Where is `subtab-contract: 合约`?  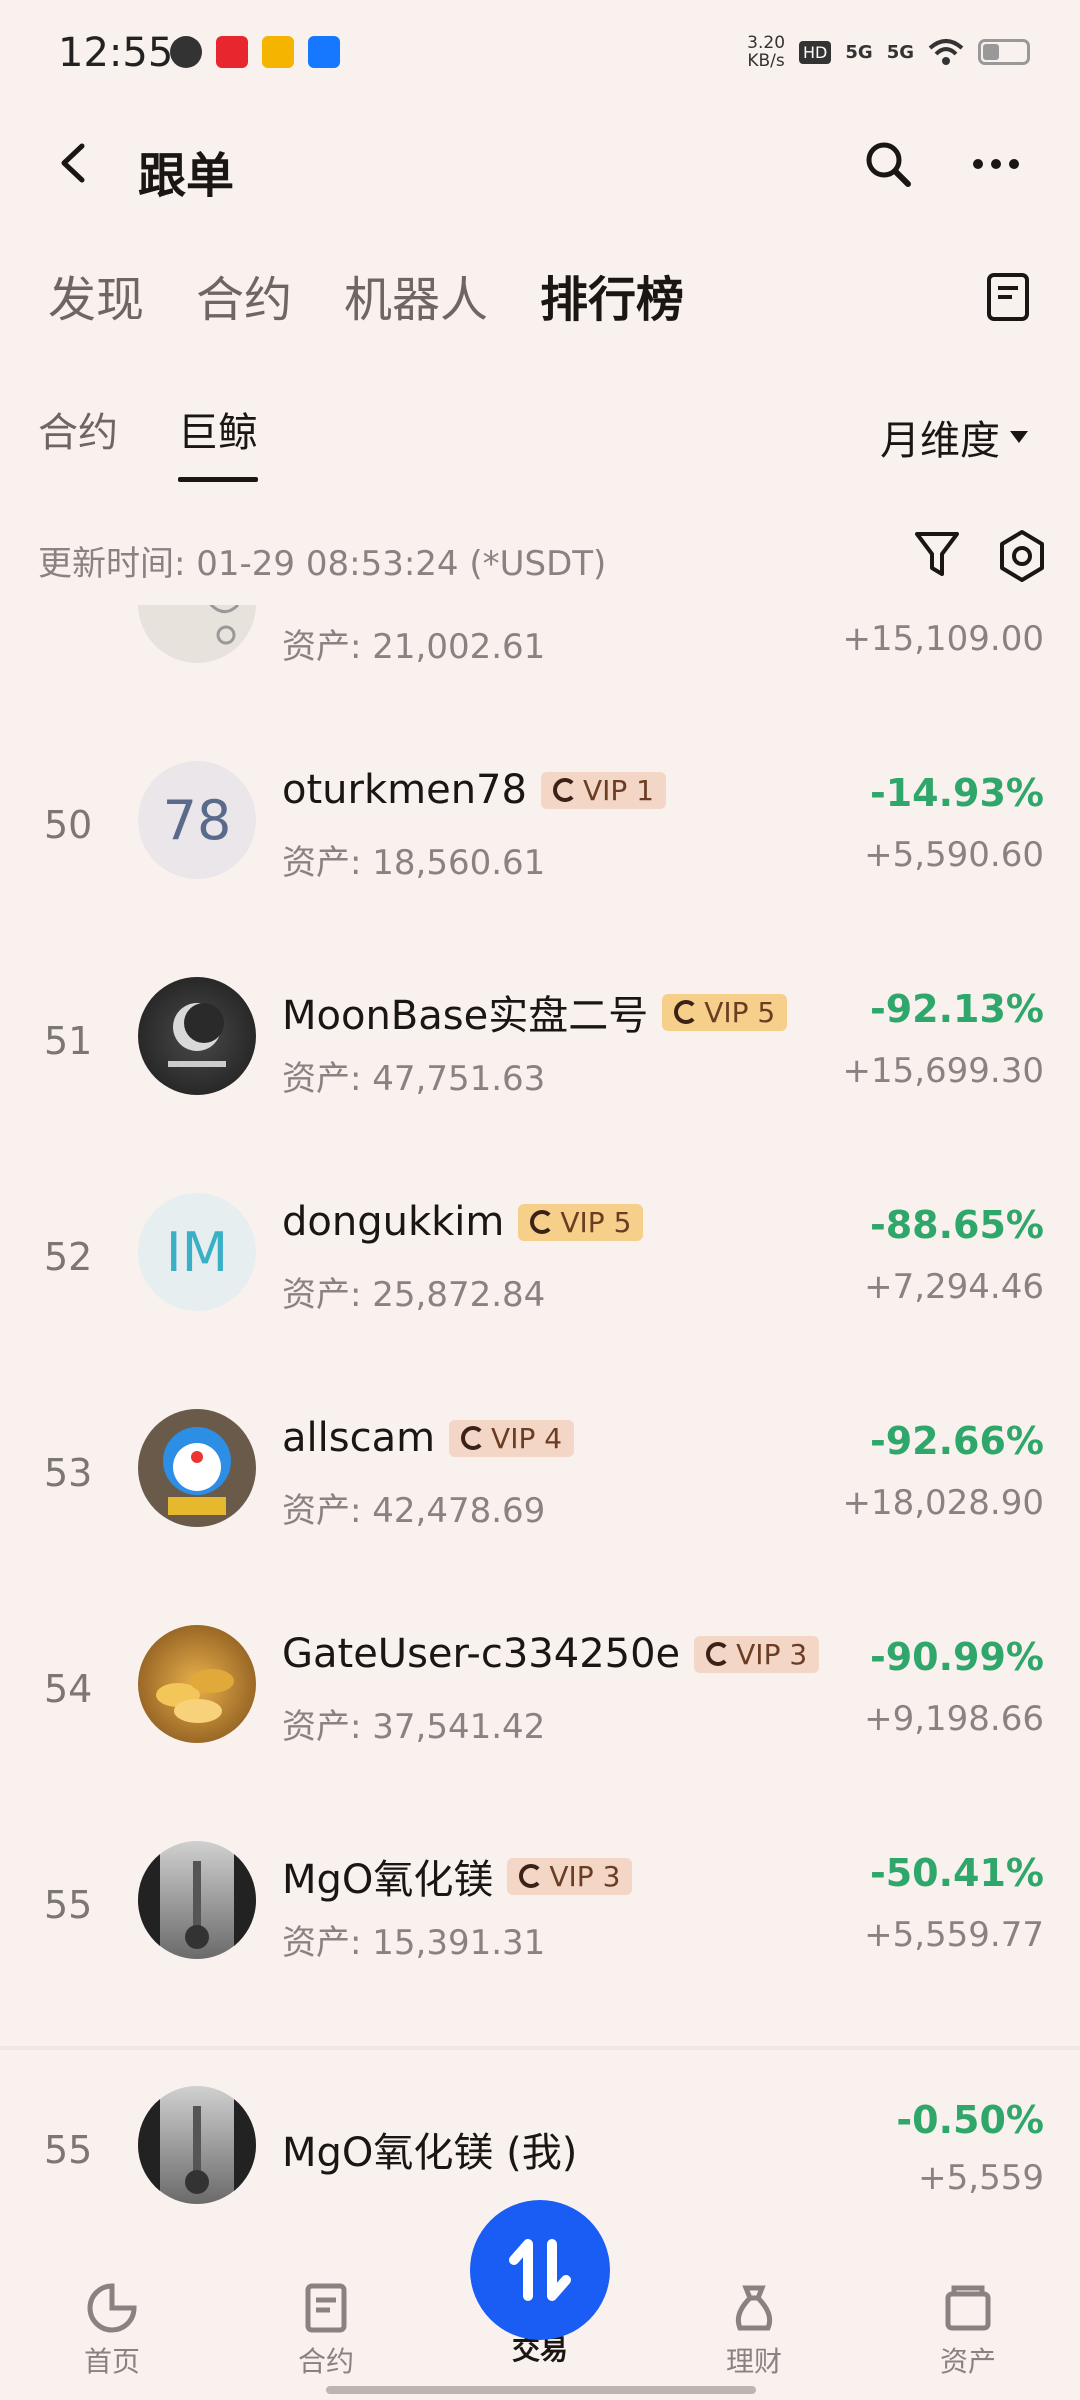
subtab-contract: 合约 is located at coordinates (78, 441).